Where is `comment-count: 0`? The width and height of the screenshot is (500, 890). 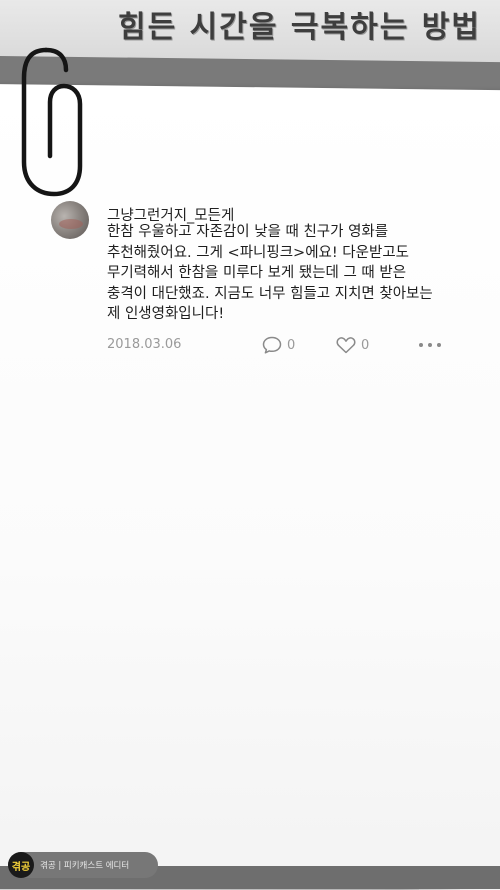 comment-count: 0 is located at coordinates (291, 345).